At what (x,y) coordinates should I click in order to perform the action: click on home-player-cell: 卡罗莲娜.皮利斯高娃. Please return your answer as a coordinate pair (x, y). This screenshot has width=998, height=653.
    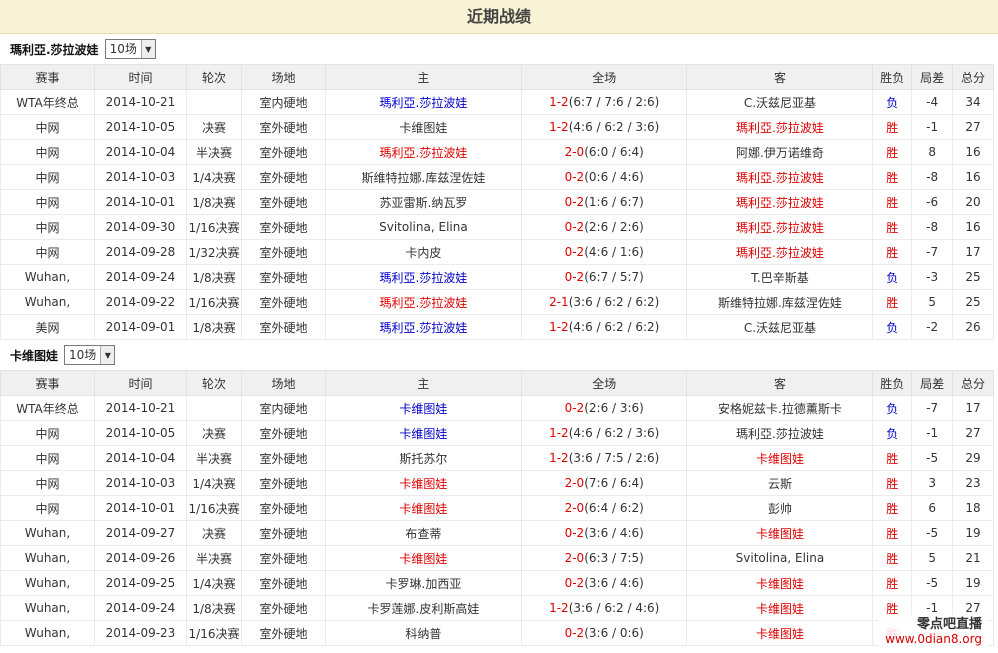
    Looking at the image, I should click on (423, 608).